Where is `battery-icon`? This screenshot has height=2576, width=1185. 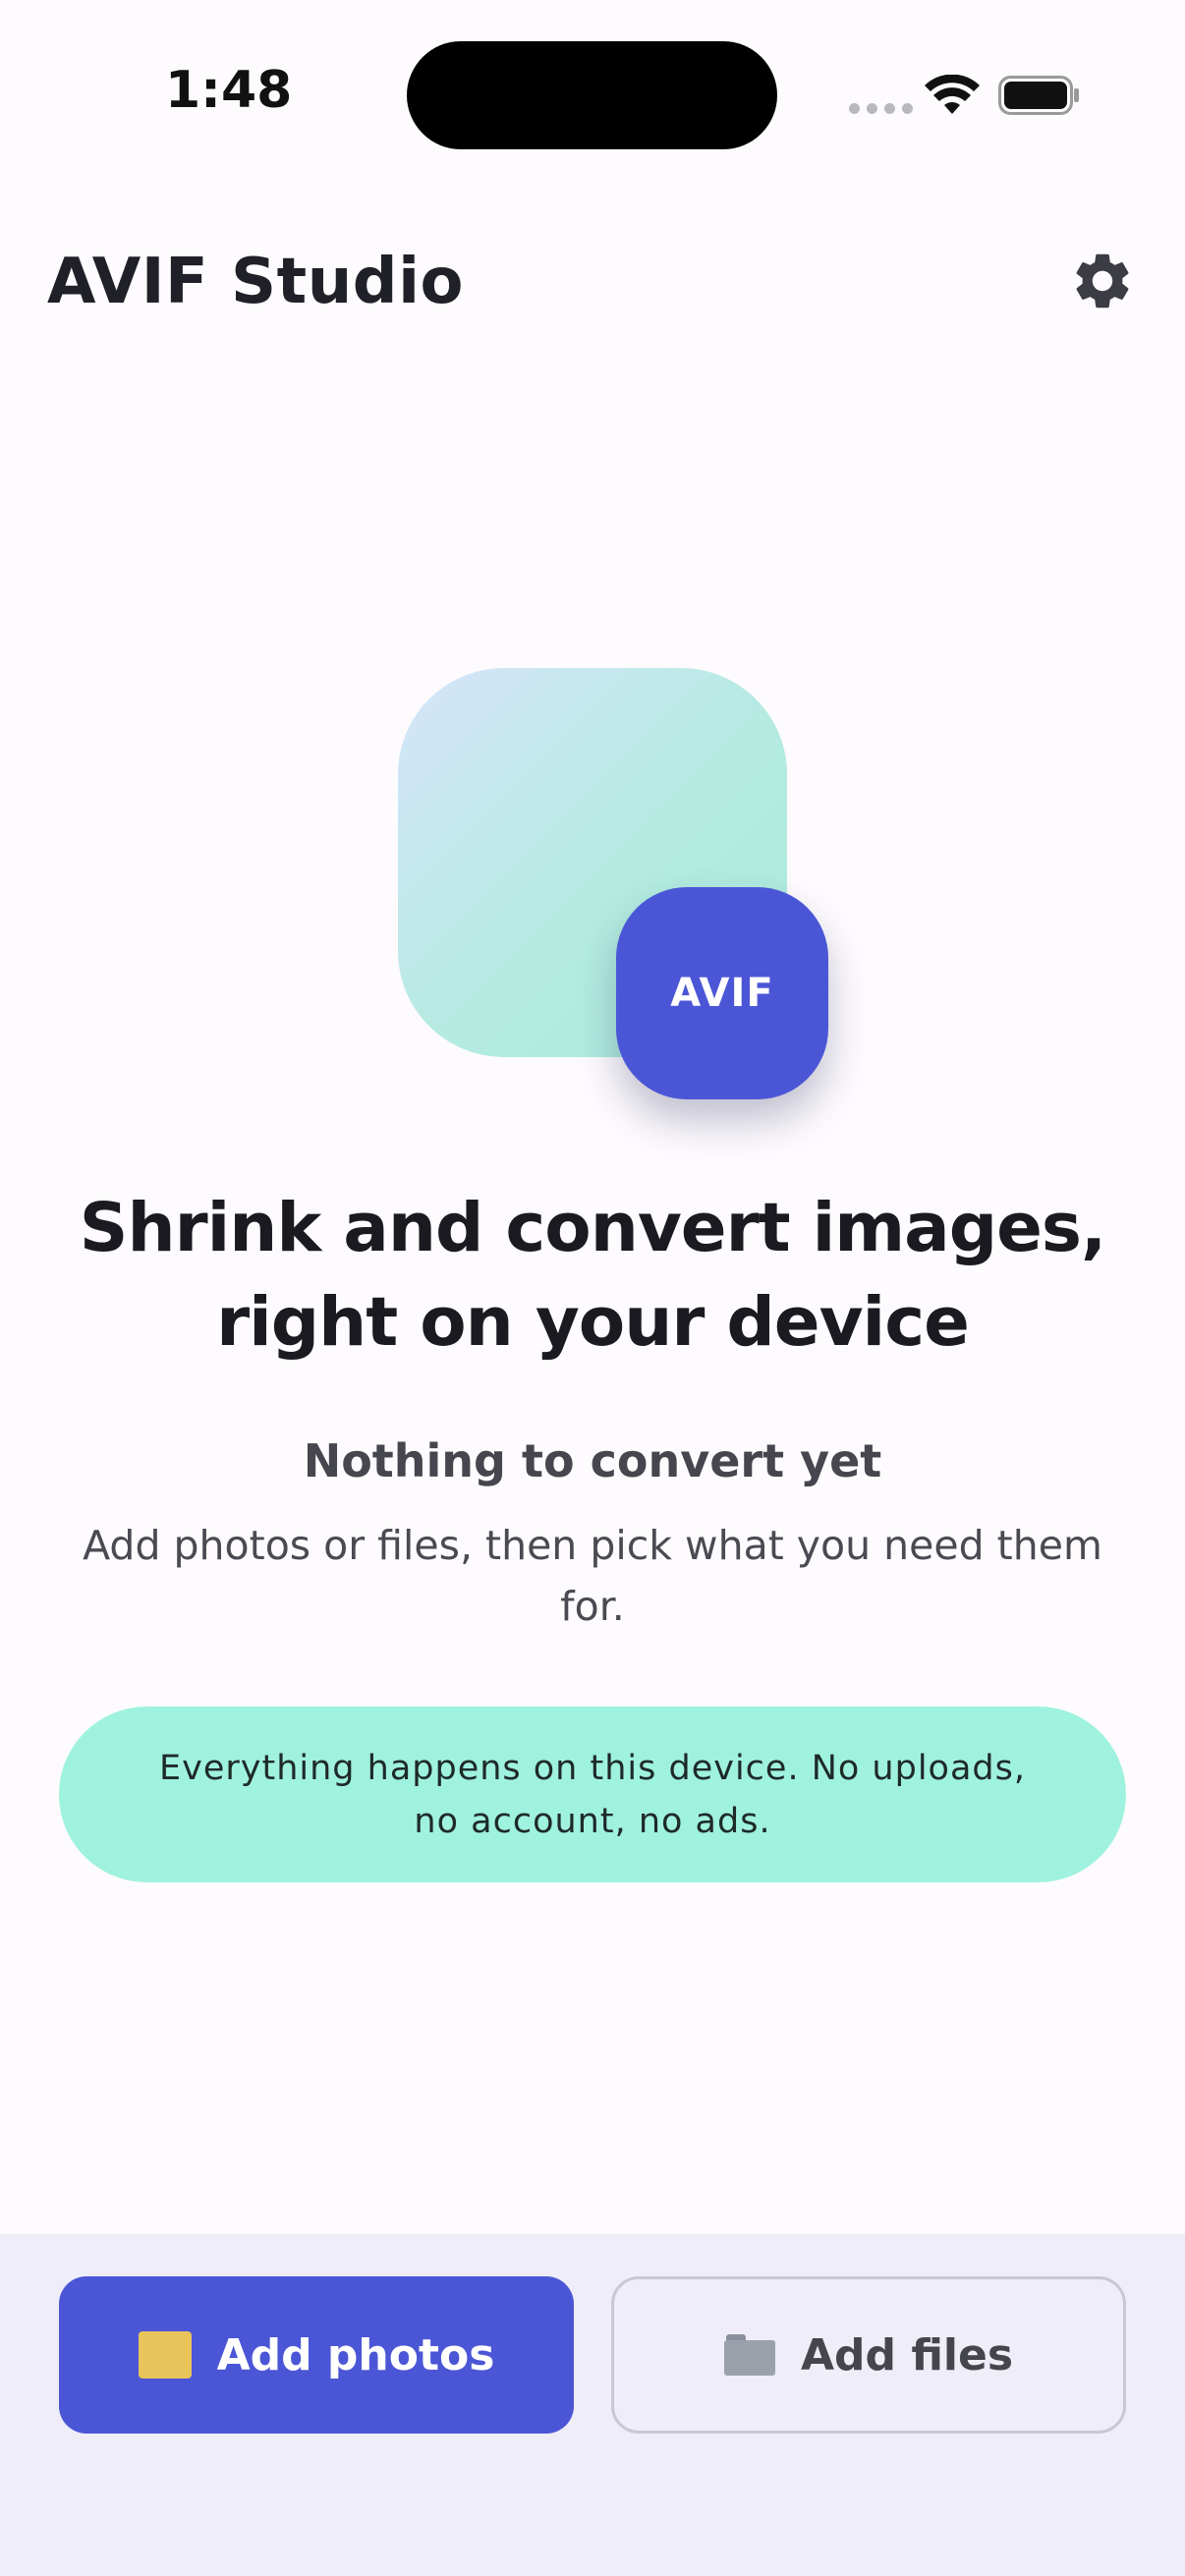 battery-icon is located at coordinates (1038, 95).